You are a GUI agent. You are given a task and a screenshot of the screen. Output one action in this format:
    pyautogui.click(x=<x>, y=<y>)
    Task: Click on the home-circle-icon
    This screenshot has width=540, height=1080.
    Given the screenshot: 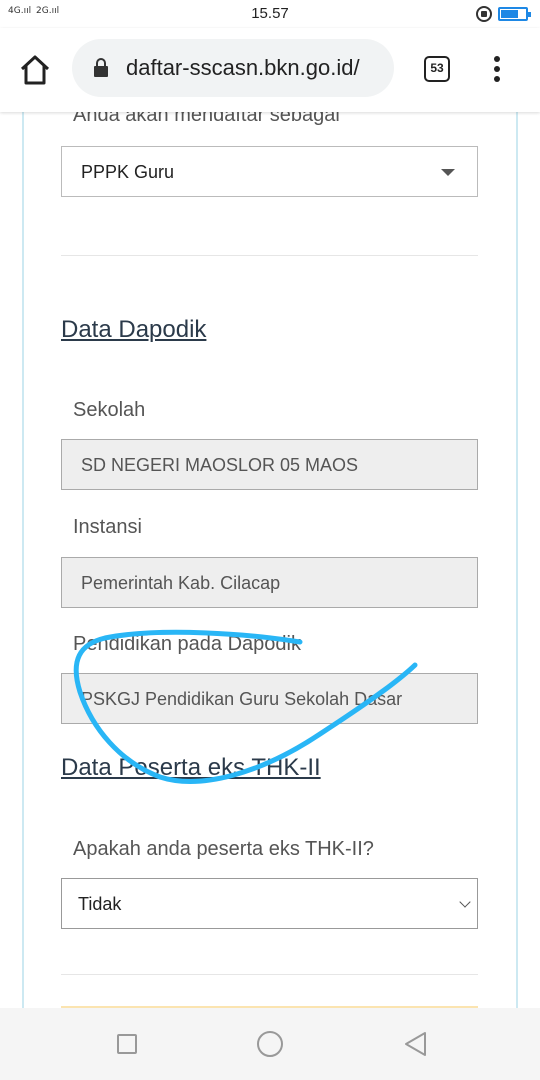 What is the action you would take?
    pyautogui.click(x=270, y=1044)
    